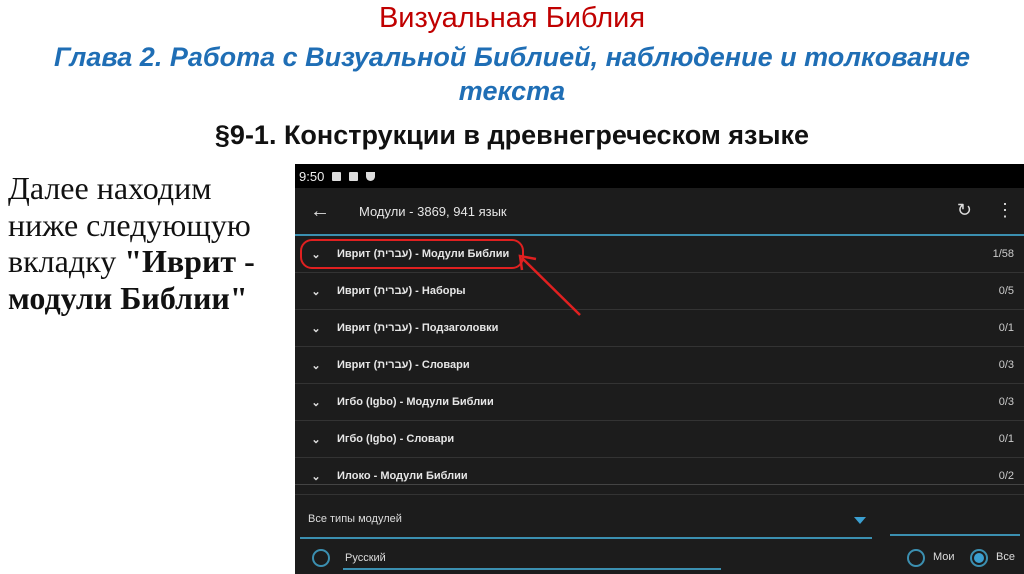 Image resolution: width=1024 pixels, height=574 pixels. Describe the element at coordinates (415, 402) in the screenshot. I see `group-label: Игбо (Igbo) - Модули Библии` at that location.